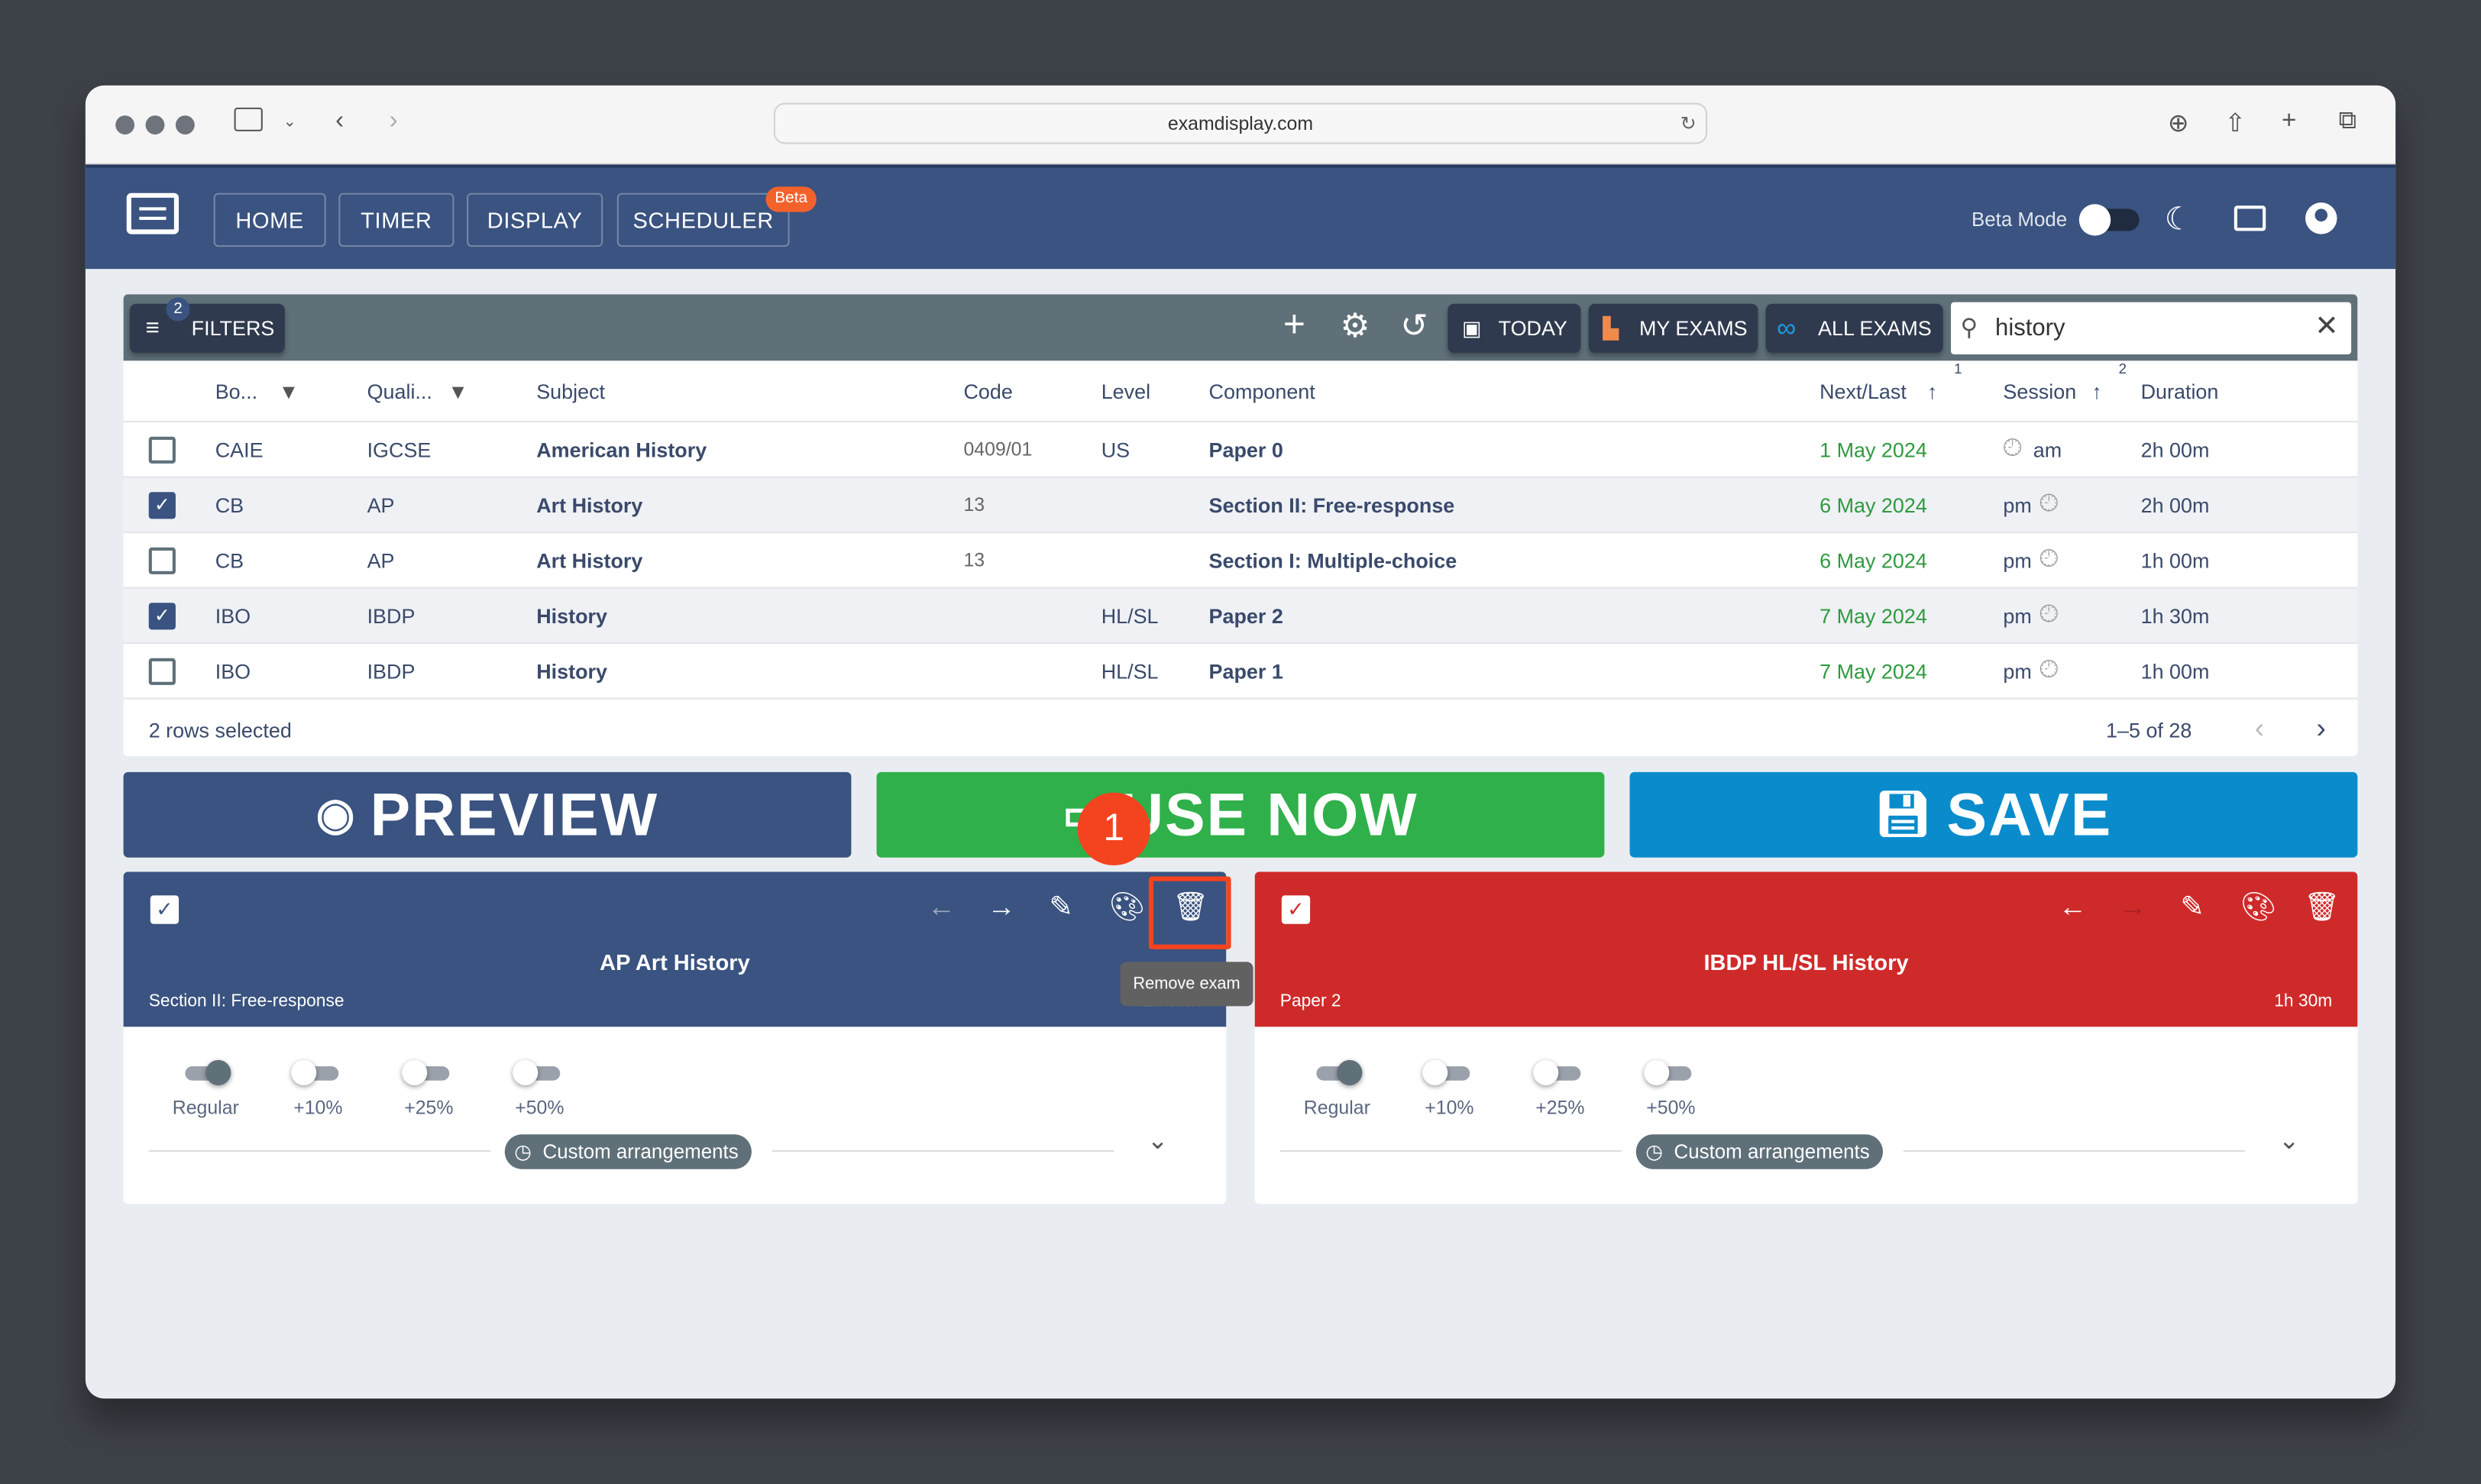  I want to click on add-icon: +, so click(1294, 326).